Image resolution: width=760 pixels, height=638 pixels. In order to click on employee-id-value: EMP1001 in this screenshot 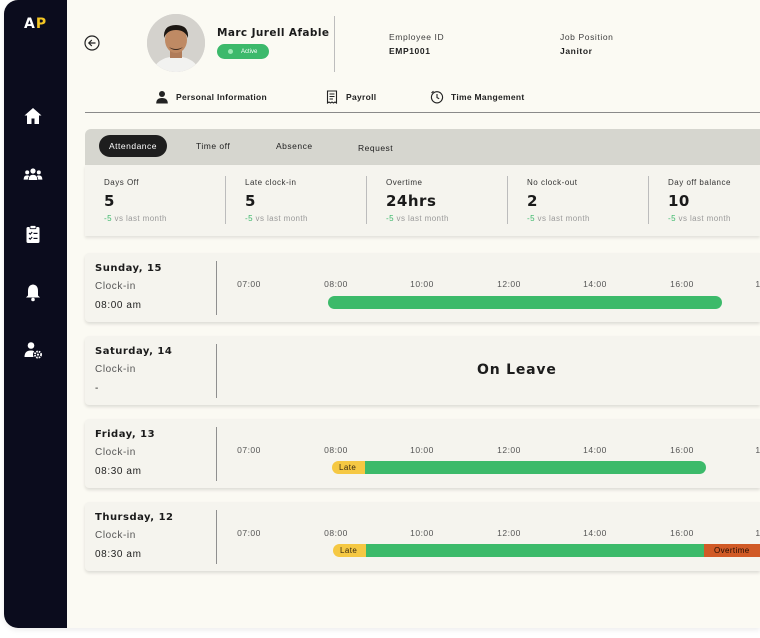, I will do `click(410, 51)`.